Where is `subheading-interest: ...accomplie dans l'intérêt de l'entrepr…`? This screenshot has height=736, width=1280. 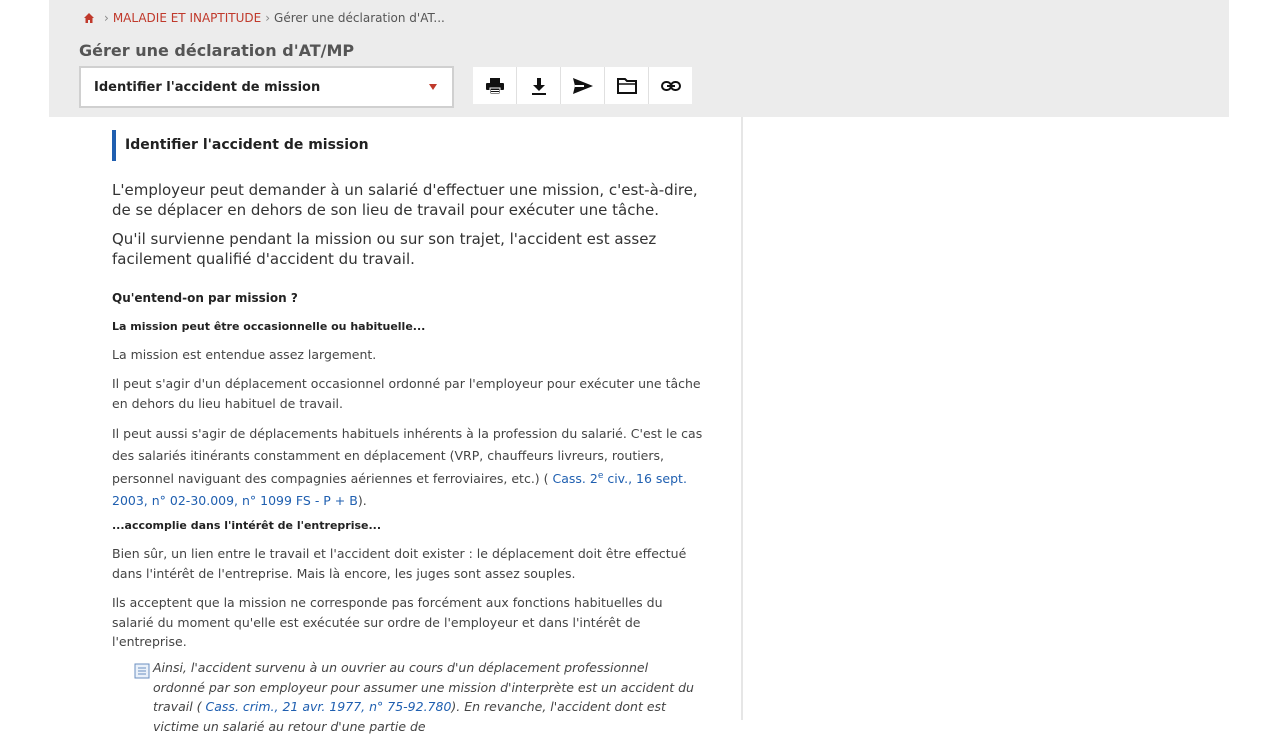 subheading-interest: ...accomplie dans l'intérêt de l'entrepr… is located at coordinates (247, 525).